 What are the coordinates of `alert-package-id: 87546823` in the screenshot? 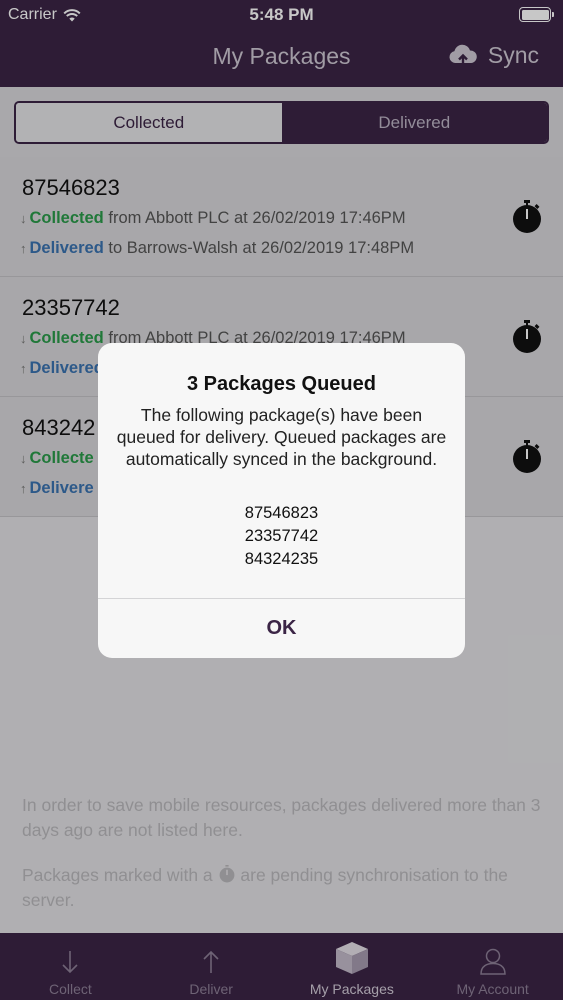 It's located at (281, 513).